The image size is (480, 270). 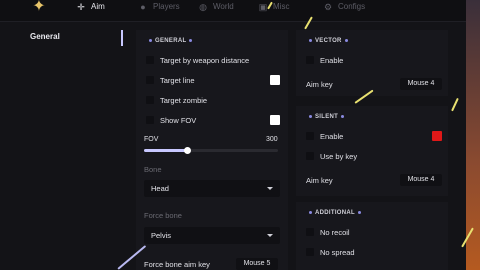 I want to click on force-bone-aim-key-label: Force bone aim key, so click(x=177, y=264).